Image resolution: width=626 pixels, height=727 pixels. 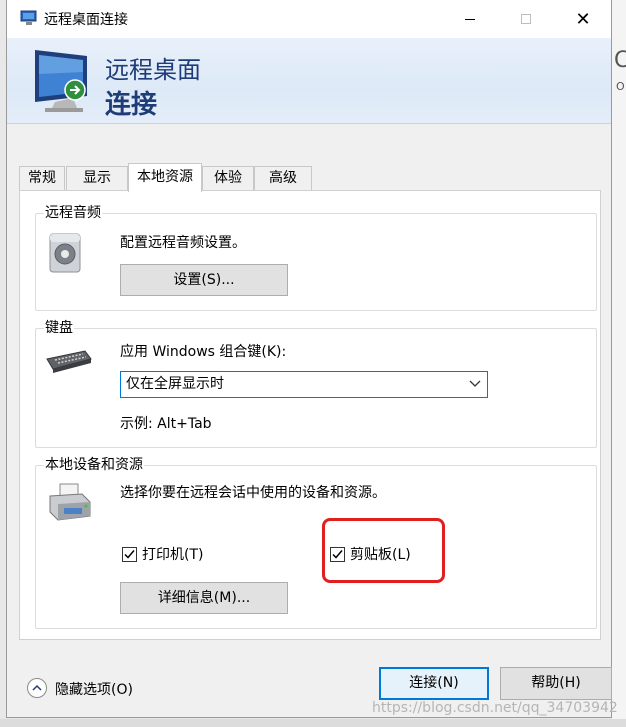 What do you see at coordinates (434, 683) in the screenshot?
I see `connect-button: 连接(N)` at bounding box center [434, 683].